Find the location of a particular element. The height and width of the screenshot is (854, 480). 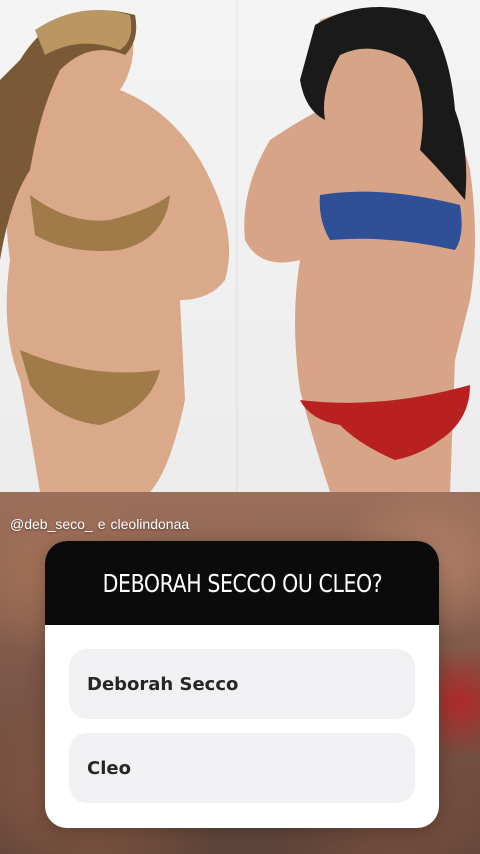

poll-header: DEBORAH SECCO OU CLEO? is located at coordinates (242, 583).